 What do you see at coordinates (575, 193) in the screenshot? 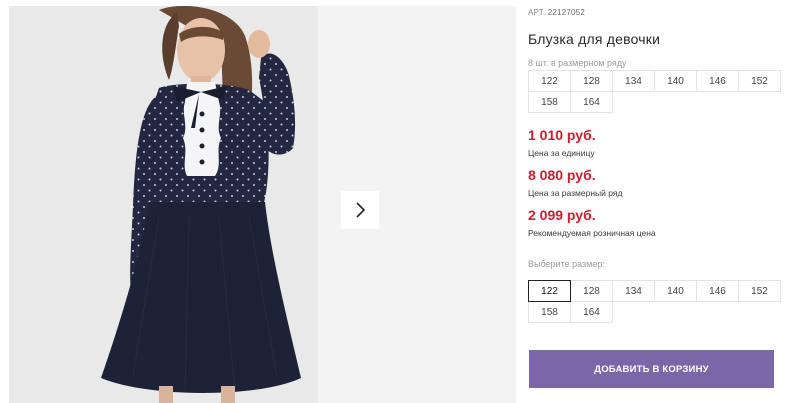
I see `pack-price-label: Цена за размерный ряд` at bounding box center [575, 193].